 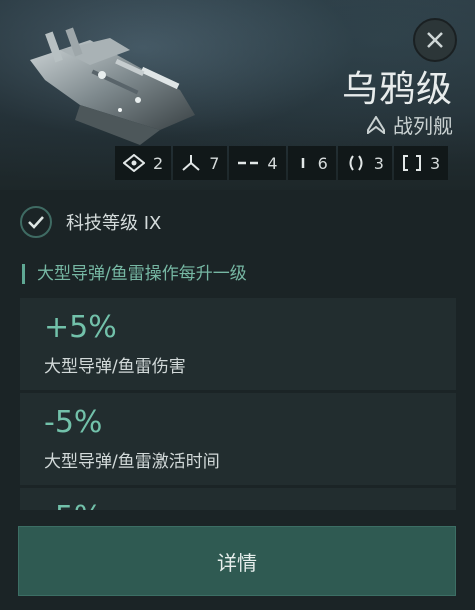 What do you see at coordinates (411, 163) in the screenshot?
I see `bracket-slot-icon` at bounding box center [411, 163].